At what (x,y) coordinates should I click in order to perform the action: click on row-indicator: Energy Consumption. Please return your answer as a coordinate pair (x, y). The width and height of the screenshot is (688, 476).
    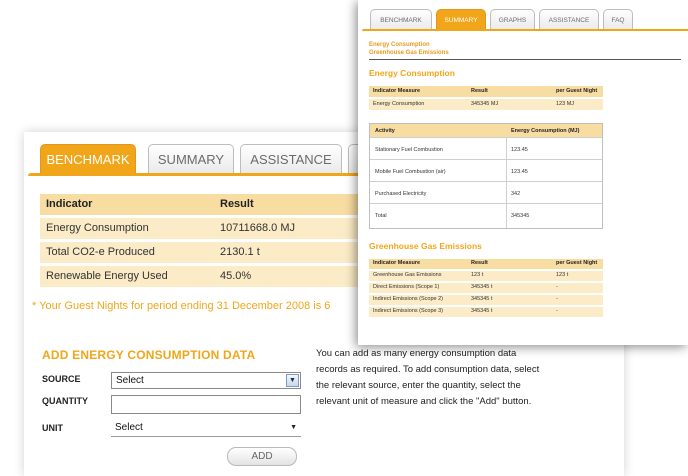
    Looking at the image, I should click on (97, 228).